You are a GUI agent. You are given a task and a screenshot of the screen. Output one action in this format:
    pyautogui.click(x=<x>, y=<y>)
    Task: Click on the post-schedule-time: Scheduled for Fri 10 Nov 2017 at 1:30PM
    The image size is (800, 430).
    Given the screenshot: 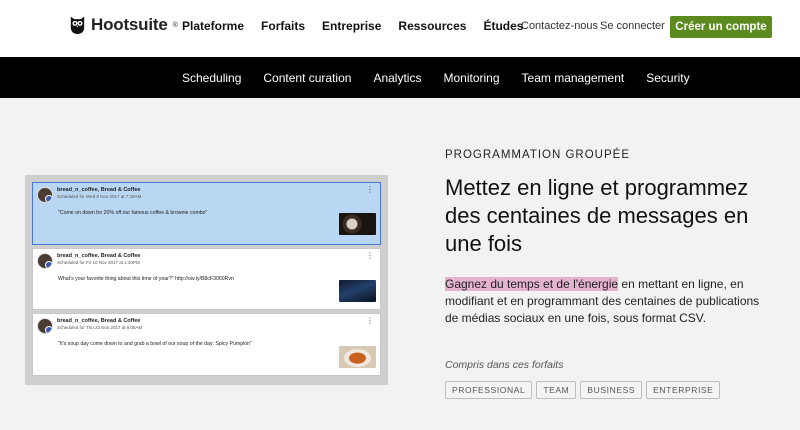 What is the action you would take?
    pyautogui.click(x=98, y=262)
    